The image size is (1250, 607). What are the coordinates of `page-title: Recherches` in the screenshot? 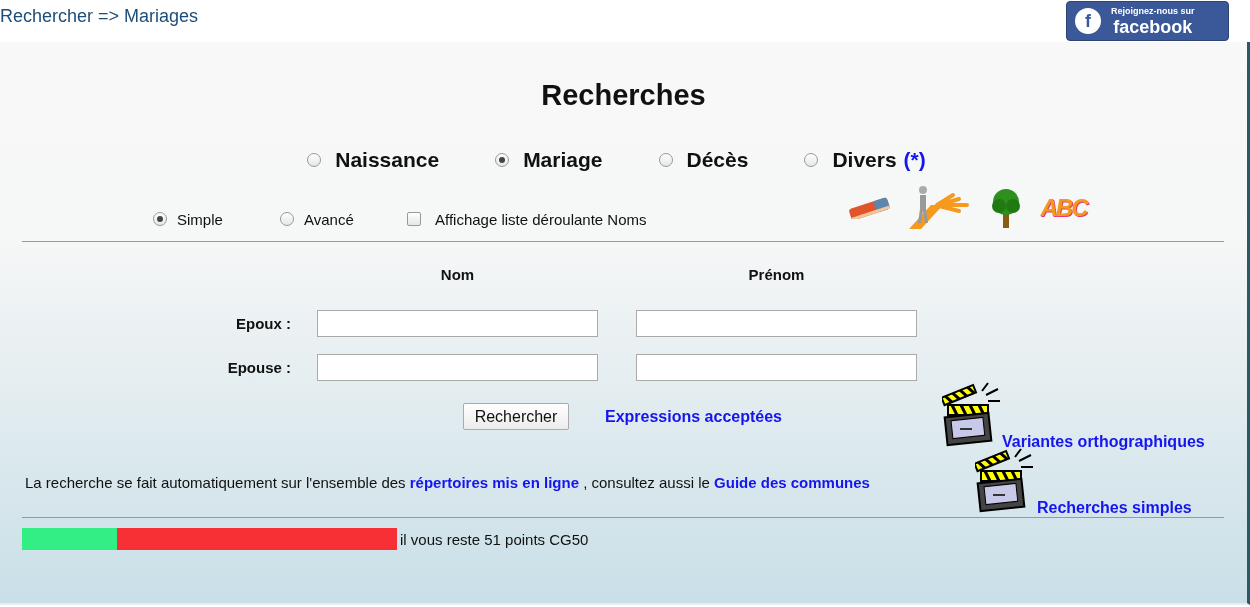 It's located at (623, 95).